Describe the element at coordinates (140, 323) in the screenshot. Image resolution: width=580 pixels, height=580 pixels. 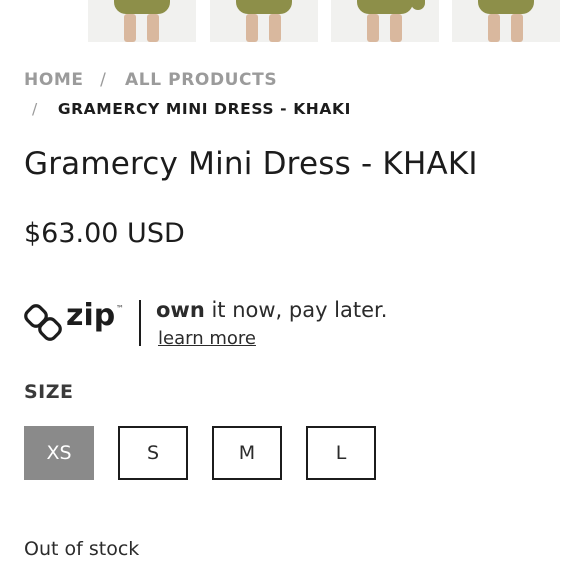
I see `zip-divider` at that location.